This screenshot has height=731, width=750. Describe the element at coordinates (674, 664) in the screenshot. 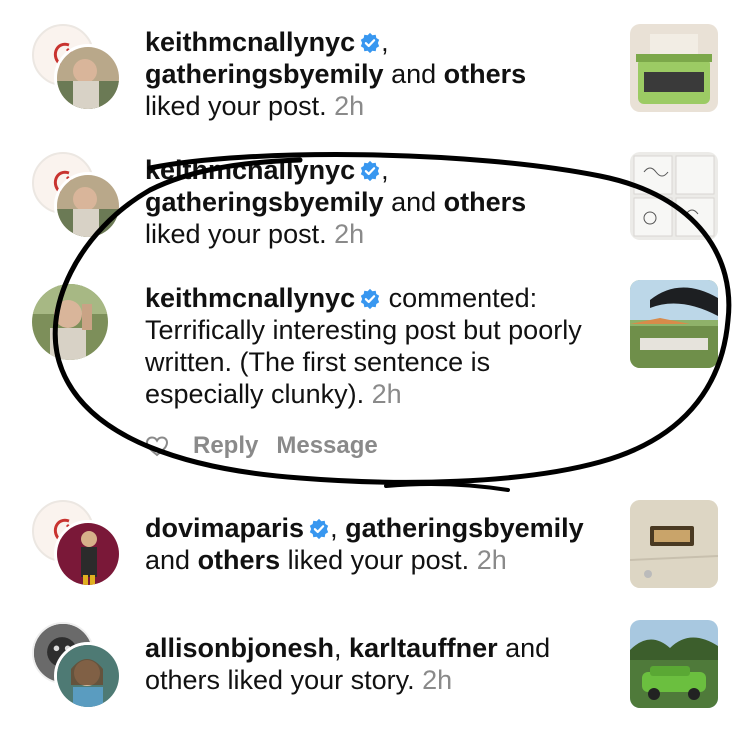

I see `story-thumbnail` at that location.